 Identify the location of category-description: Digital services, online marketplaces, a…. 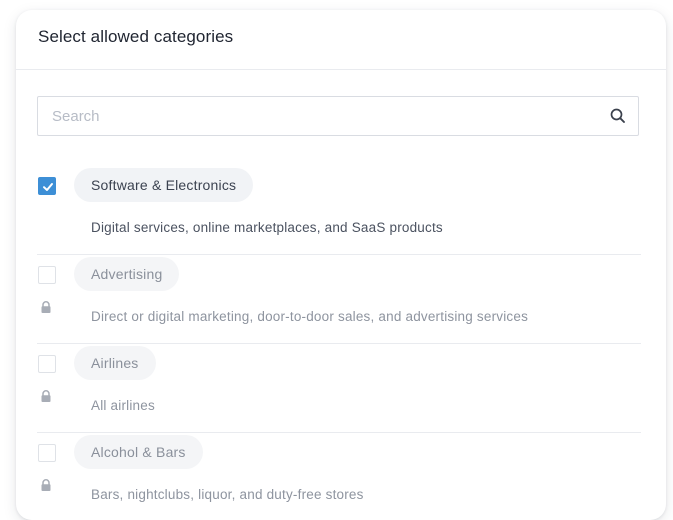
(267, 227).